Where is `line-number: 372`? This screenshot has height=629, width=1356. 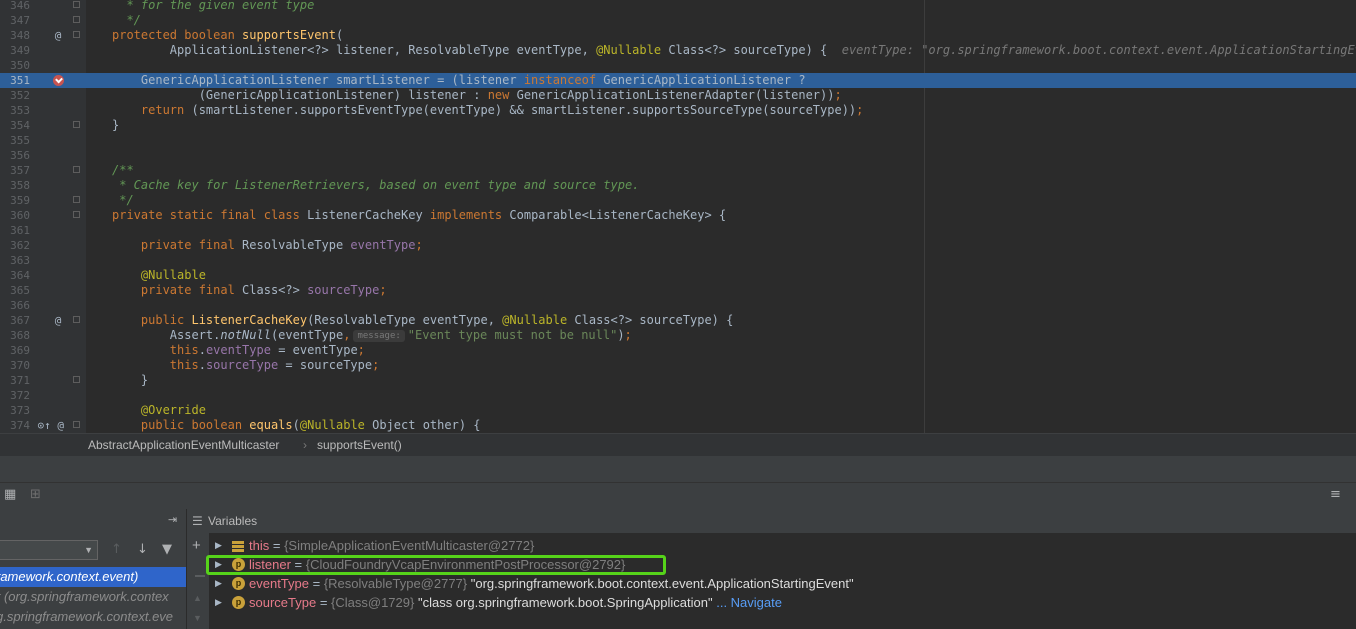 line-number: 372 is located at coordinates (20, 395).